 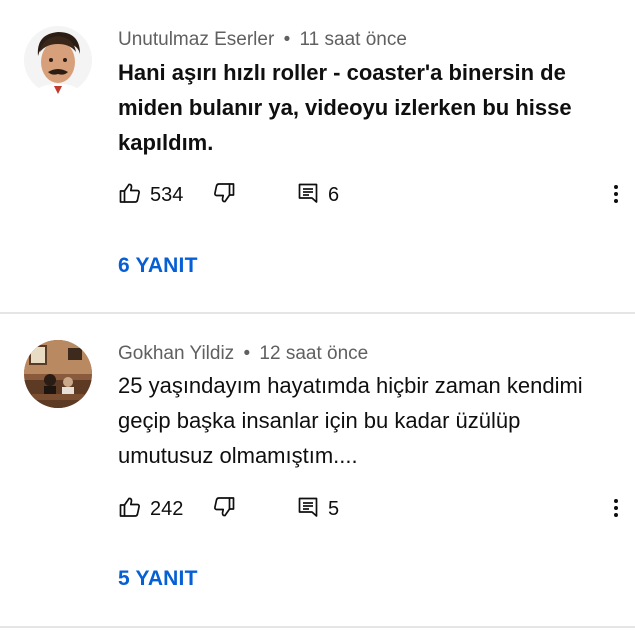 I want to click on like-button: 534, so click(x=150, y=195).